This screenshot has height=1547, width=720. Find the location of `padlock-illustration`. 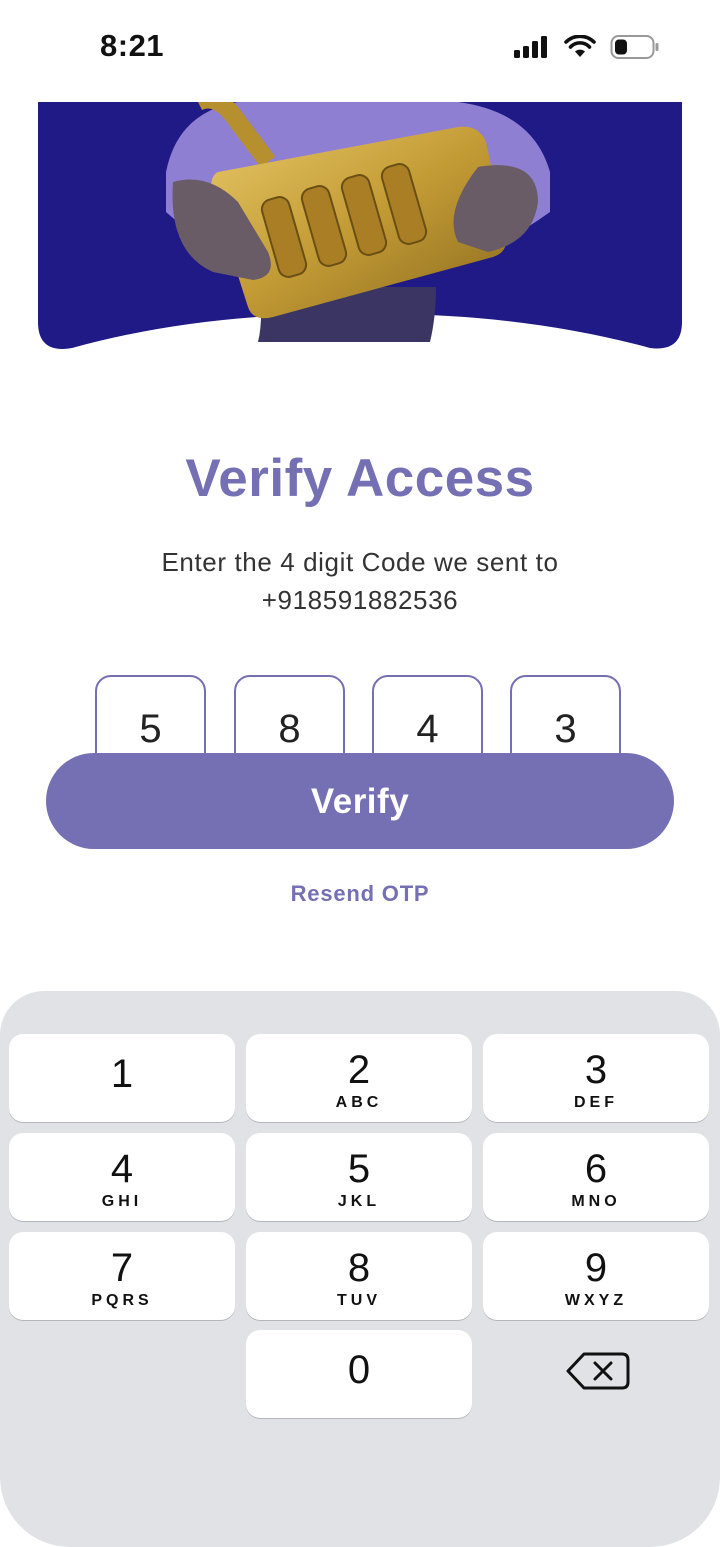

padlock-illustration is located at coordinates (360, 225).